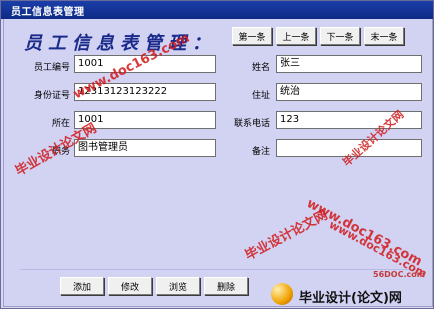 This screenshot has height=309, width=434. I want to click on prev-record-button: 上一条, so click(296, 36).